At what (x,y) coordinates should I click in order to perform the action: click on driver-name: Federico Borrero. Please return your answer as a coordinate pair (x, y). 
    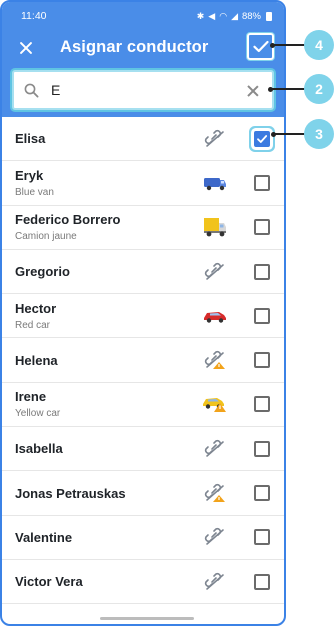
    Looking at the image, I should click on (68, 220).